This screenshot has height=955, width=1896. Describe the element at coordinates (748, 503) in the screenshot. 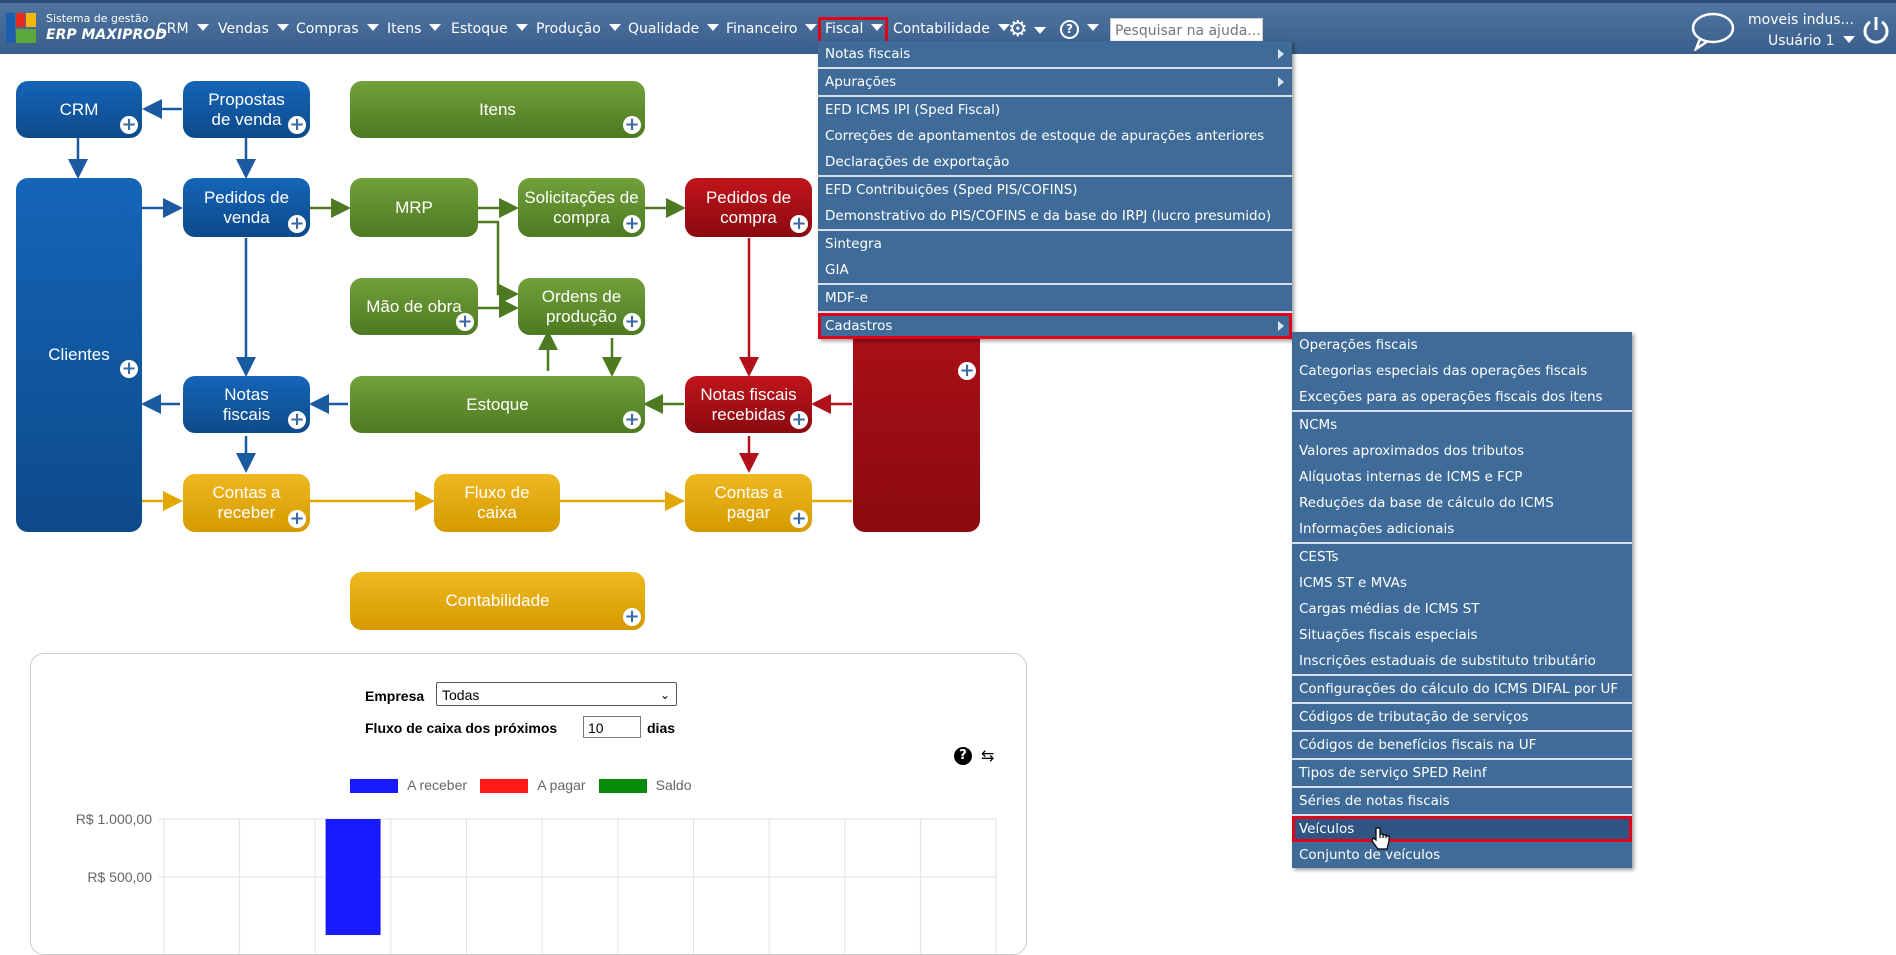

I see `flow-contas-pagar: Contas a pagar +` at that location.